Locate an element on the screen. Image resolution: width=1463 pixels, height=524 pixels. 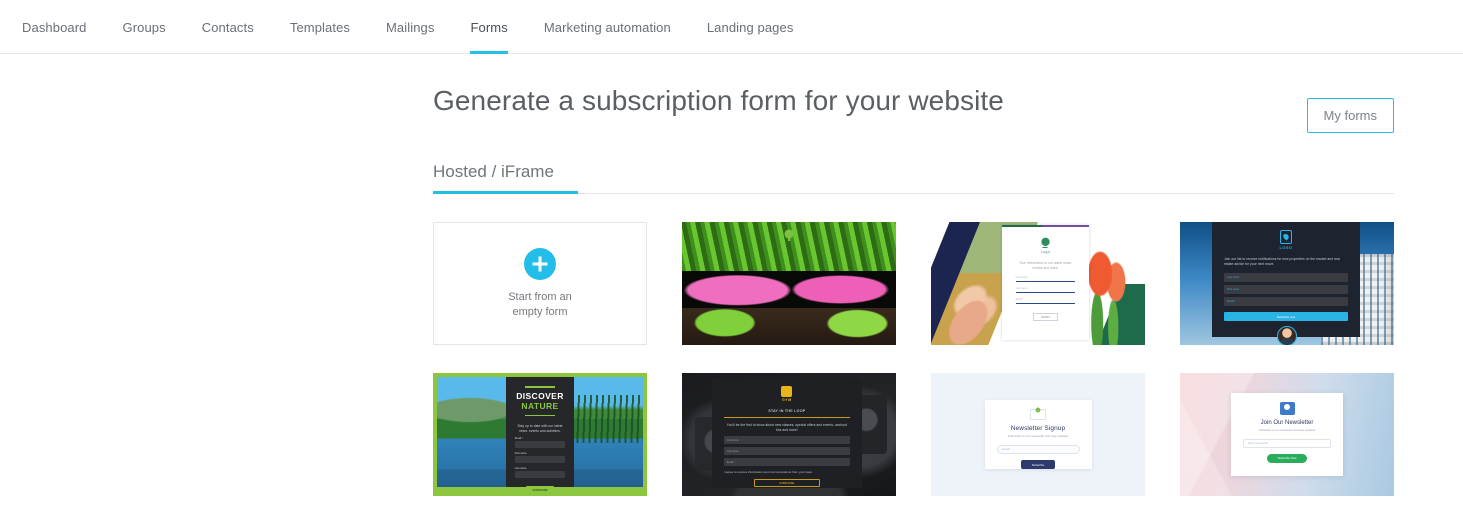
leaf-logo-icon is located at coordinates (1045, 242).